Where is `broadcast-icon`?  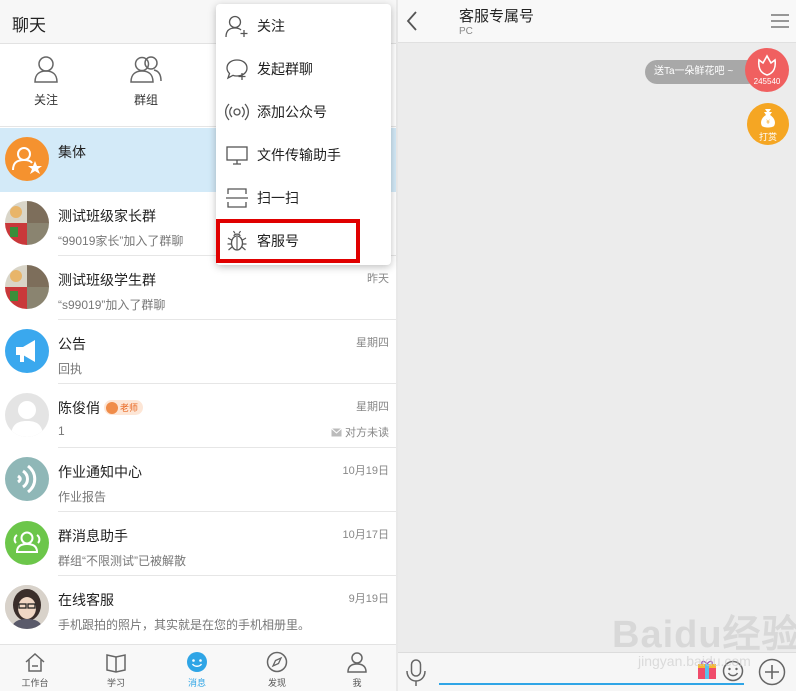 broadcast-icon is located at coordinates (237, 112).